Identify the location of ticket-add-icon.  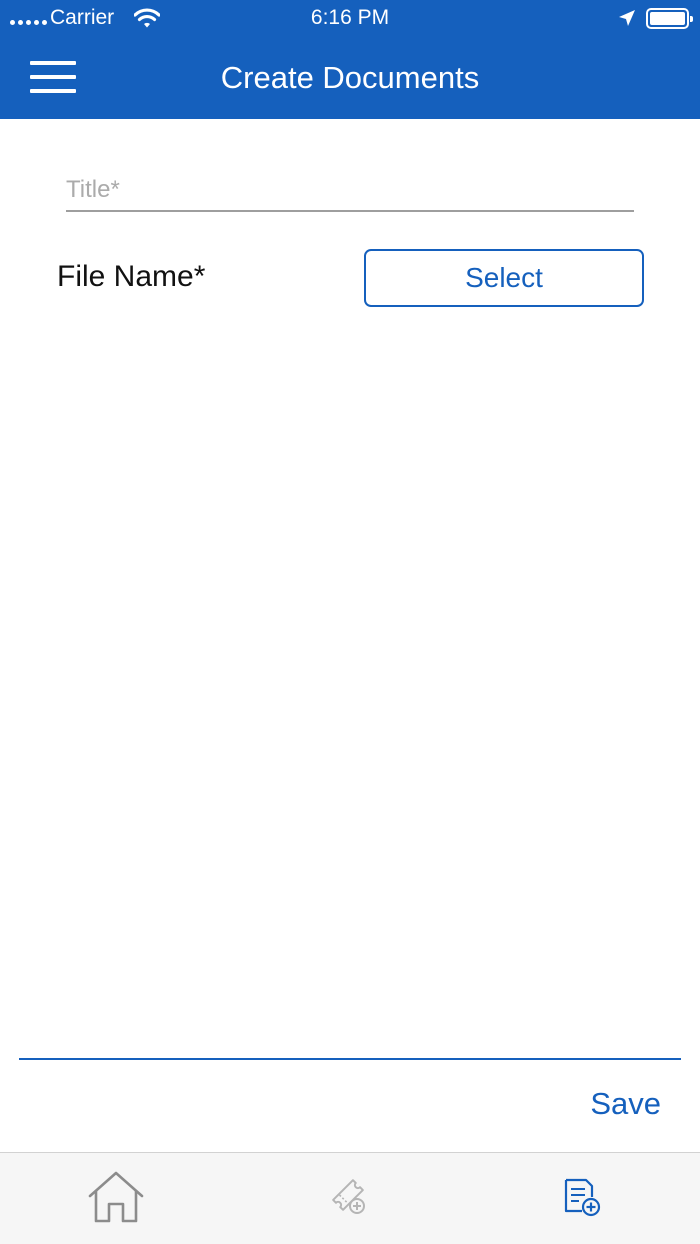
(350, 1199).